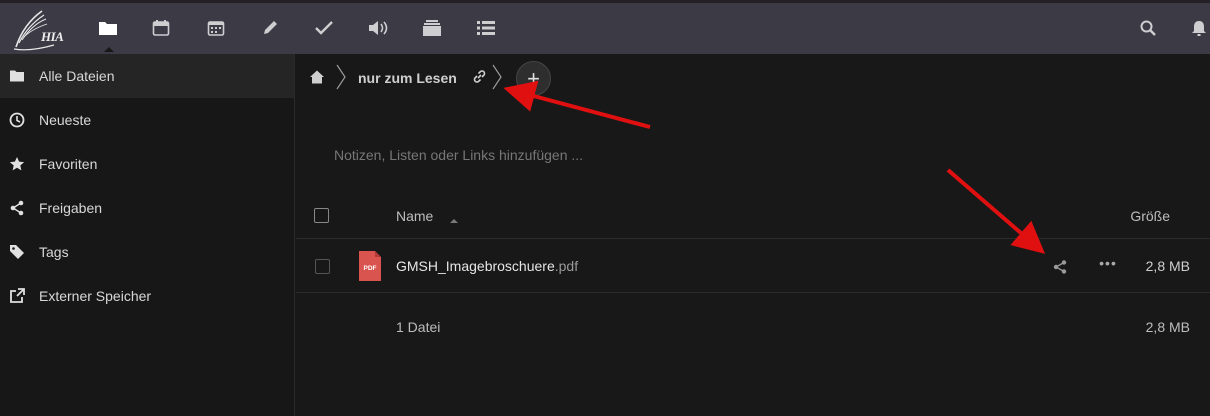 This screenshot has width=1210, height=416. What do you see at coordinates (566, 266) in the screenshot?
I see `file-extension: .pdf` at bounding box center [566, 266].